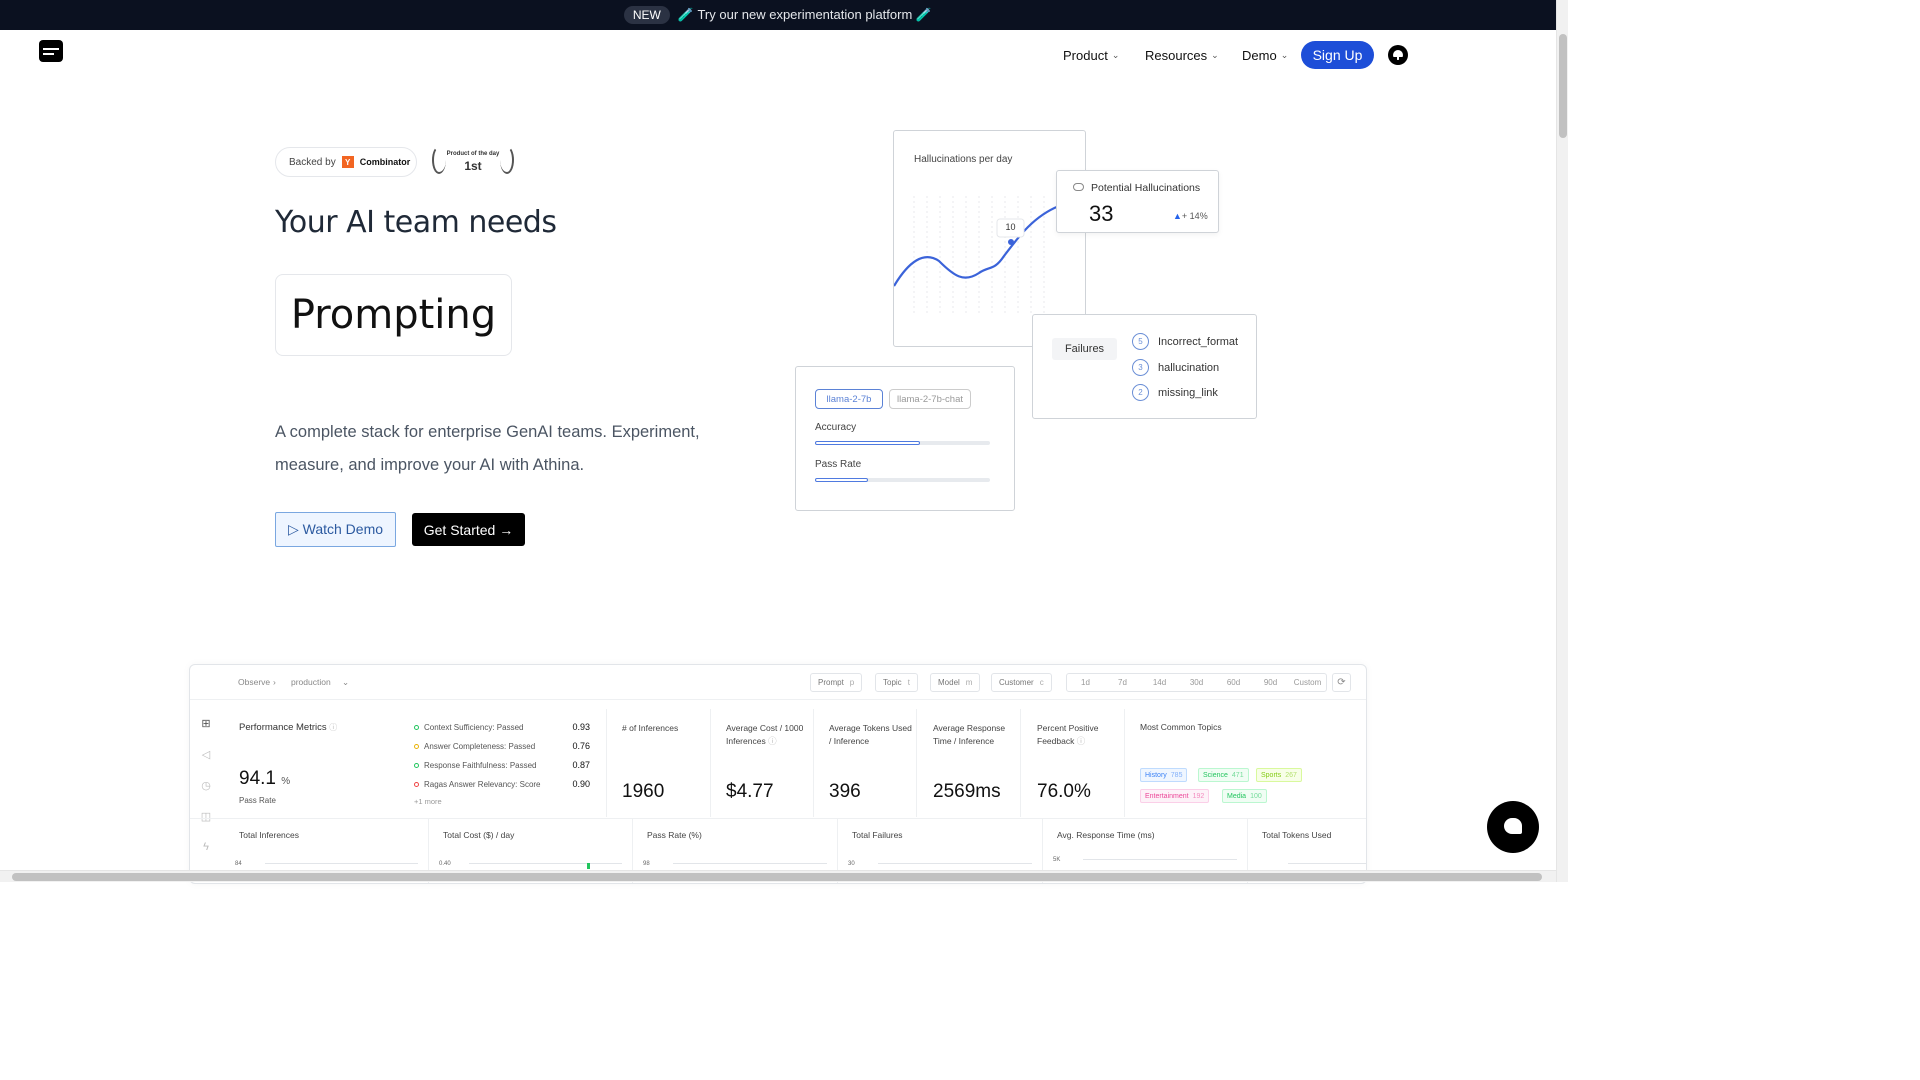  I want to click on github-icon, so click(1398, 55).